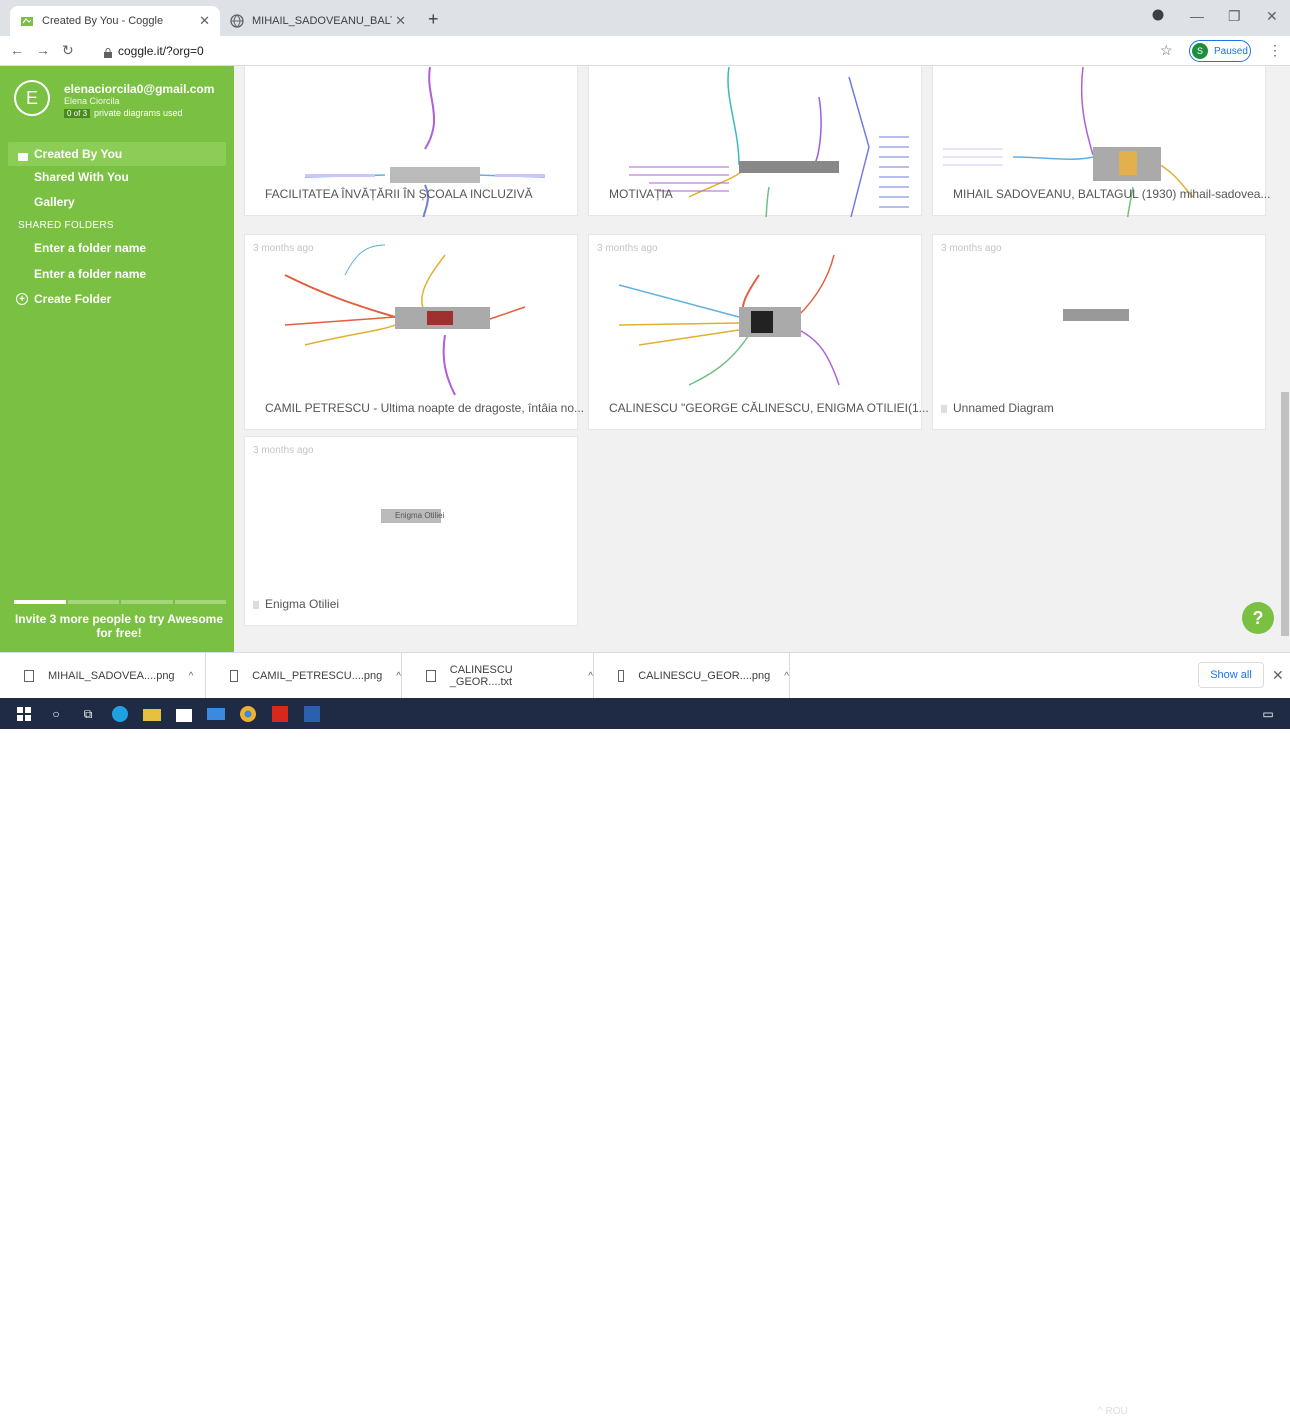 The width and height of the screenshot is (1290, 1424). What do you see at coordinates (1220, 51) in the screenshot?
I see `profile-paused-button: S Paused` at bounding box center [1220, 51].